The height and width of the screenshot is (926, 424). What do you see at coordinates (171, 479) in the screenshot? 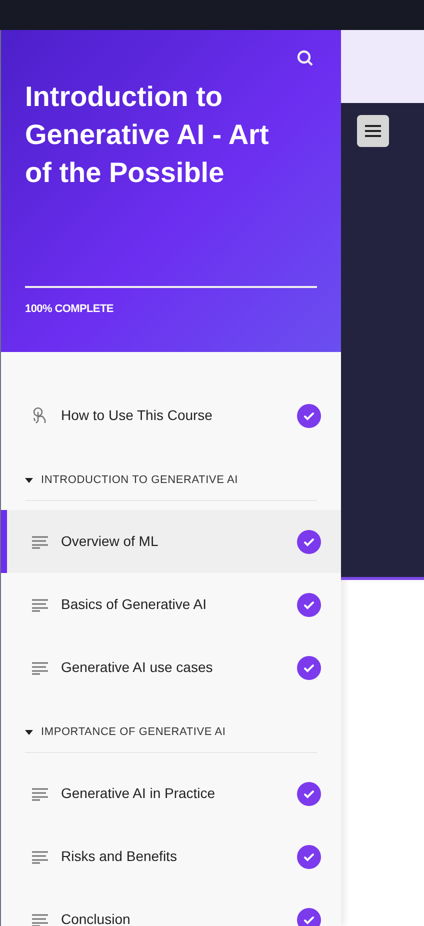
I see `section-header: INTRODUCTION TO GENERATIVE AI` at bounding box center [171, 479].